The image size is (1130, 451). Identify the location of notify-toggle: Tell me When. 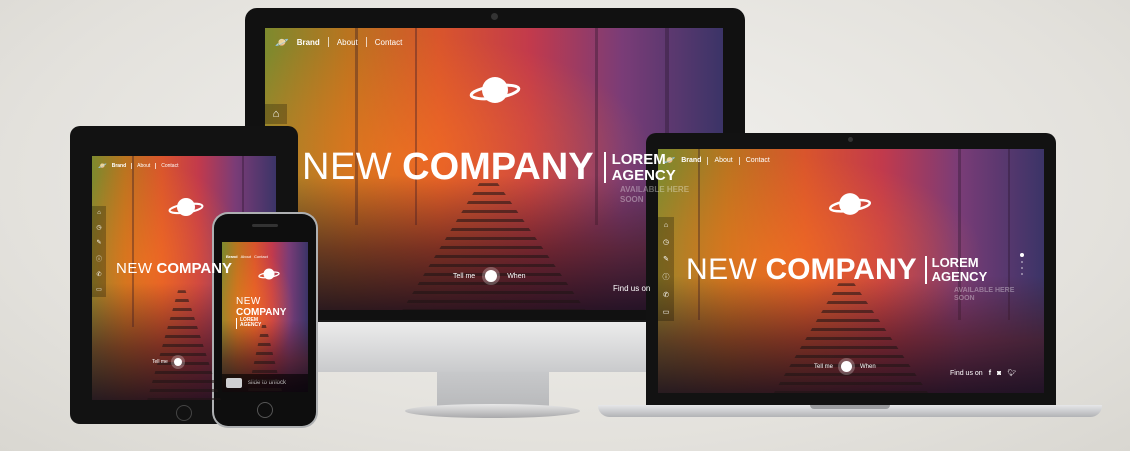
(489, 276).